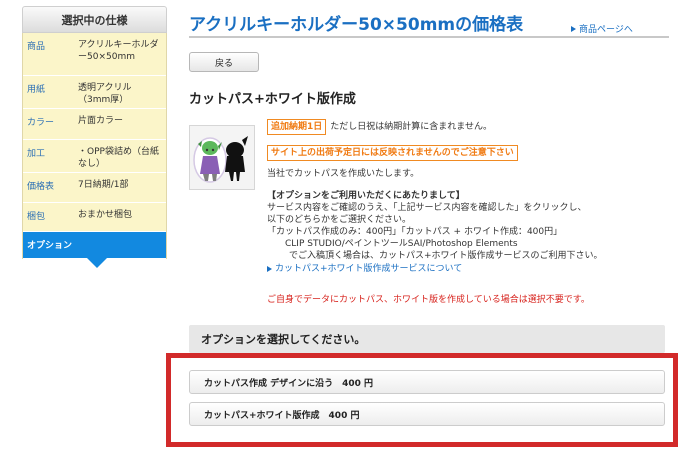 Image resolution: width=688 pixels, height=462 pixels. What do you see at coordinates (103, 185) in the screenshot?
I see `spec-value: 7日納期/1部` at bounding box center [103, 185].